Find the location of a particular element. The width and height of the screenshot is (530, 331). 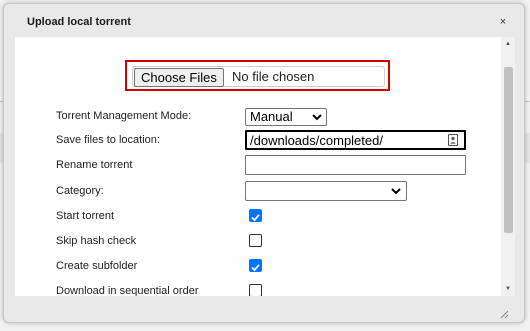

save-location-input: /downloads/completed/ is located at coordinates (355, 140).